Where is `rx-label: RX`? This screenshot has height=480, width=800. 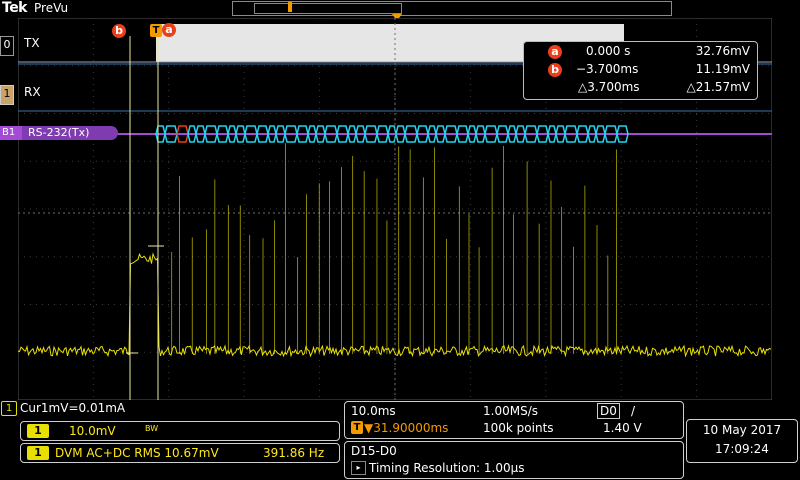 rx-label: RX is located at coordinates (32, 92).